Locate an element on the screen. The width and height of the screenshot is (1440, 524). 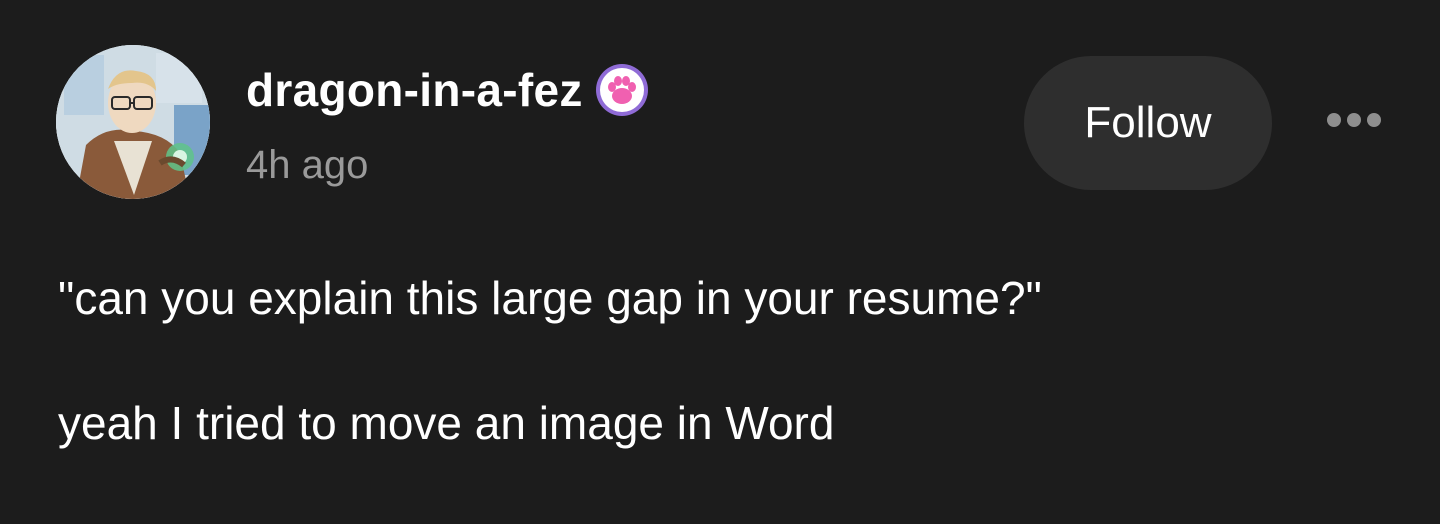
ellipsis-icon is located at coordinates (1354, 120).